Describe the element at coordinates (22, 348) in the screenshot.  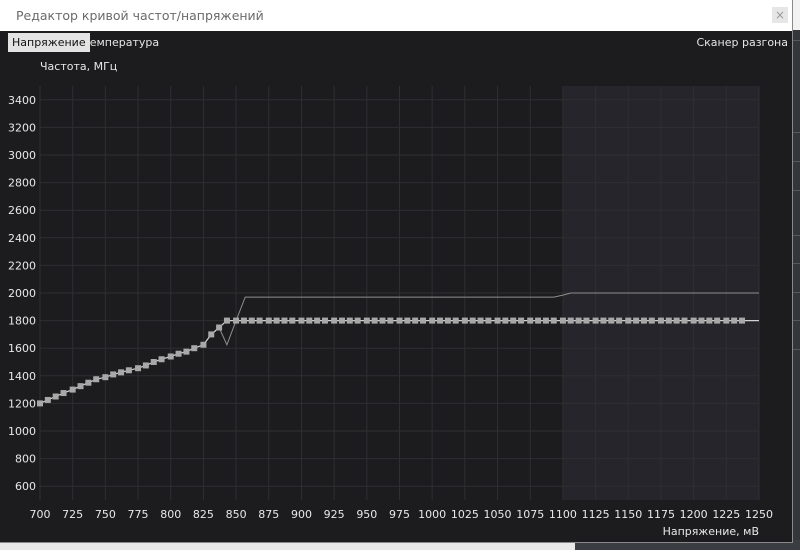
I see `y-tick-label: 1600` at that location.